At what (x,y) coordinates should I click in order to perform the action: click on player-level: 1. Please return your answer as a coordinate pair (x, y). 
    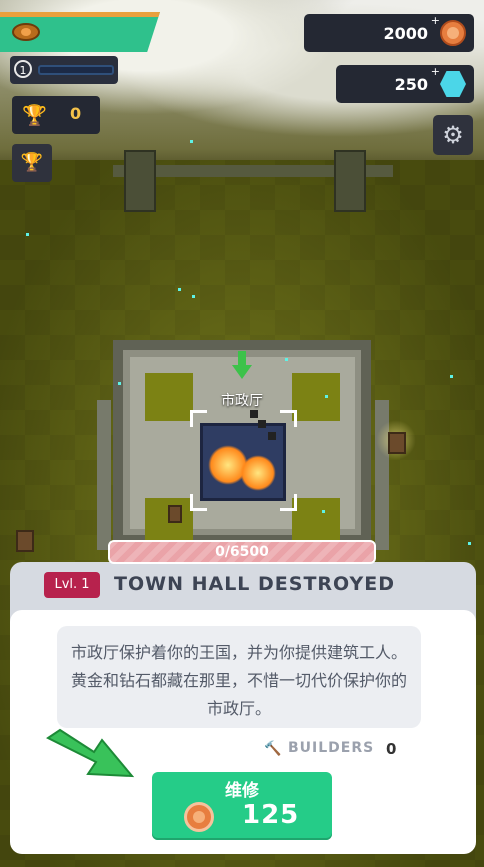
    Looking at the image, I should click on (23, 69).